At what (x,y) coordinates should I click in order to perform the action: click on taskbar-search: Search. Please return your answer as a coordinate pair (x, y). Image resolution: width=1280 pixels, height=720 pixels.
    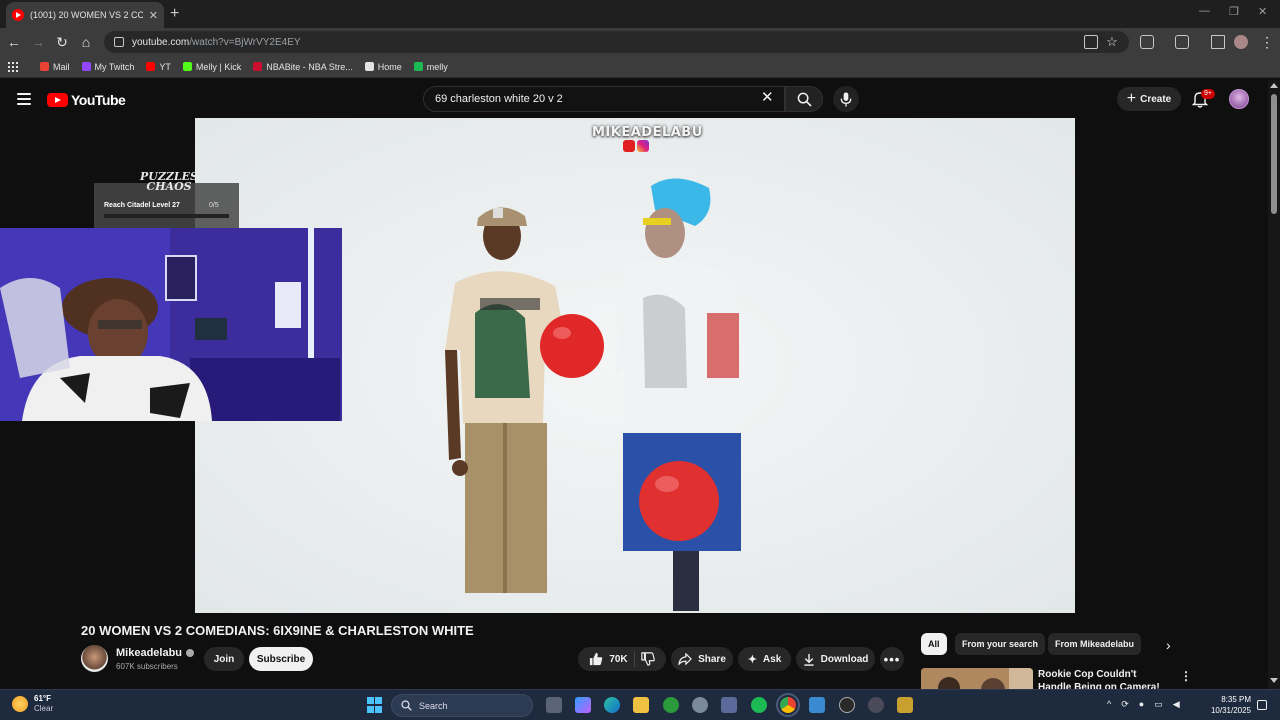
    Looking at the image, I should click on (462, 705).